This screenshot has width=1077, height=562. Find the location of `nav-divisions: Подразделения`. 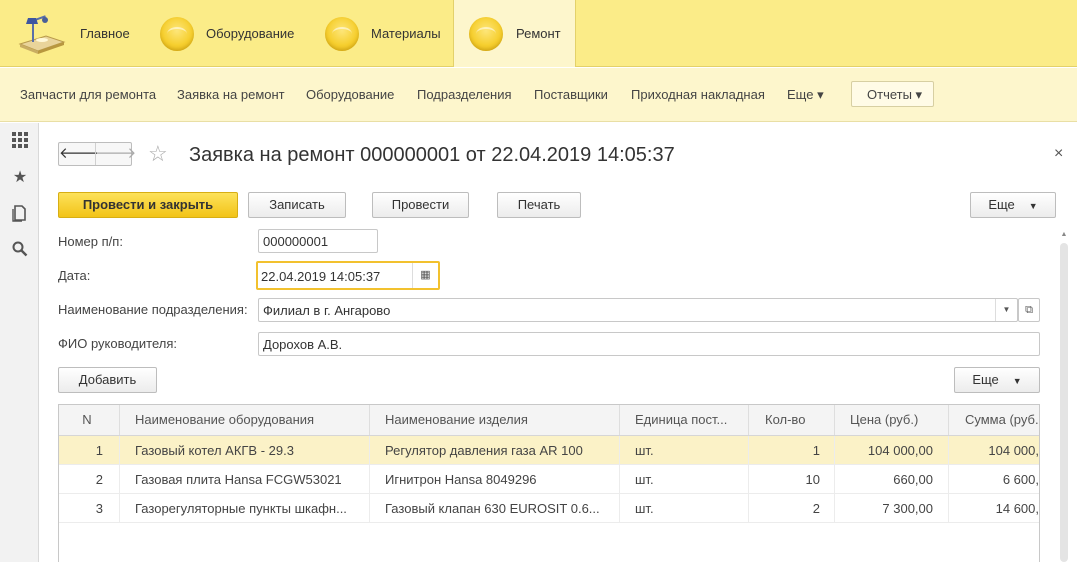

nav-divisions: Подразделения is located at coordinates (464, 94).